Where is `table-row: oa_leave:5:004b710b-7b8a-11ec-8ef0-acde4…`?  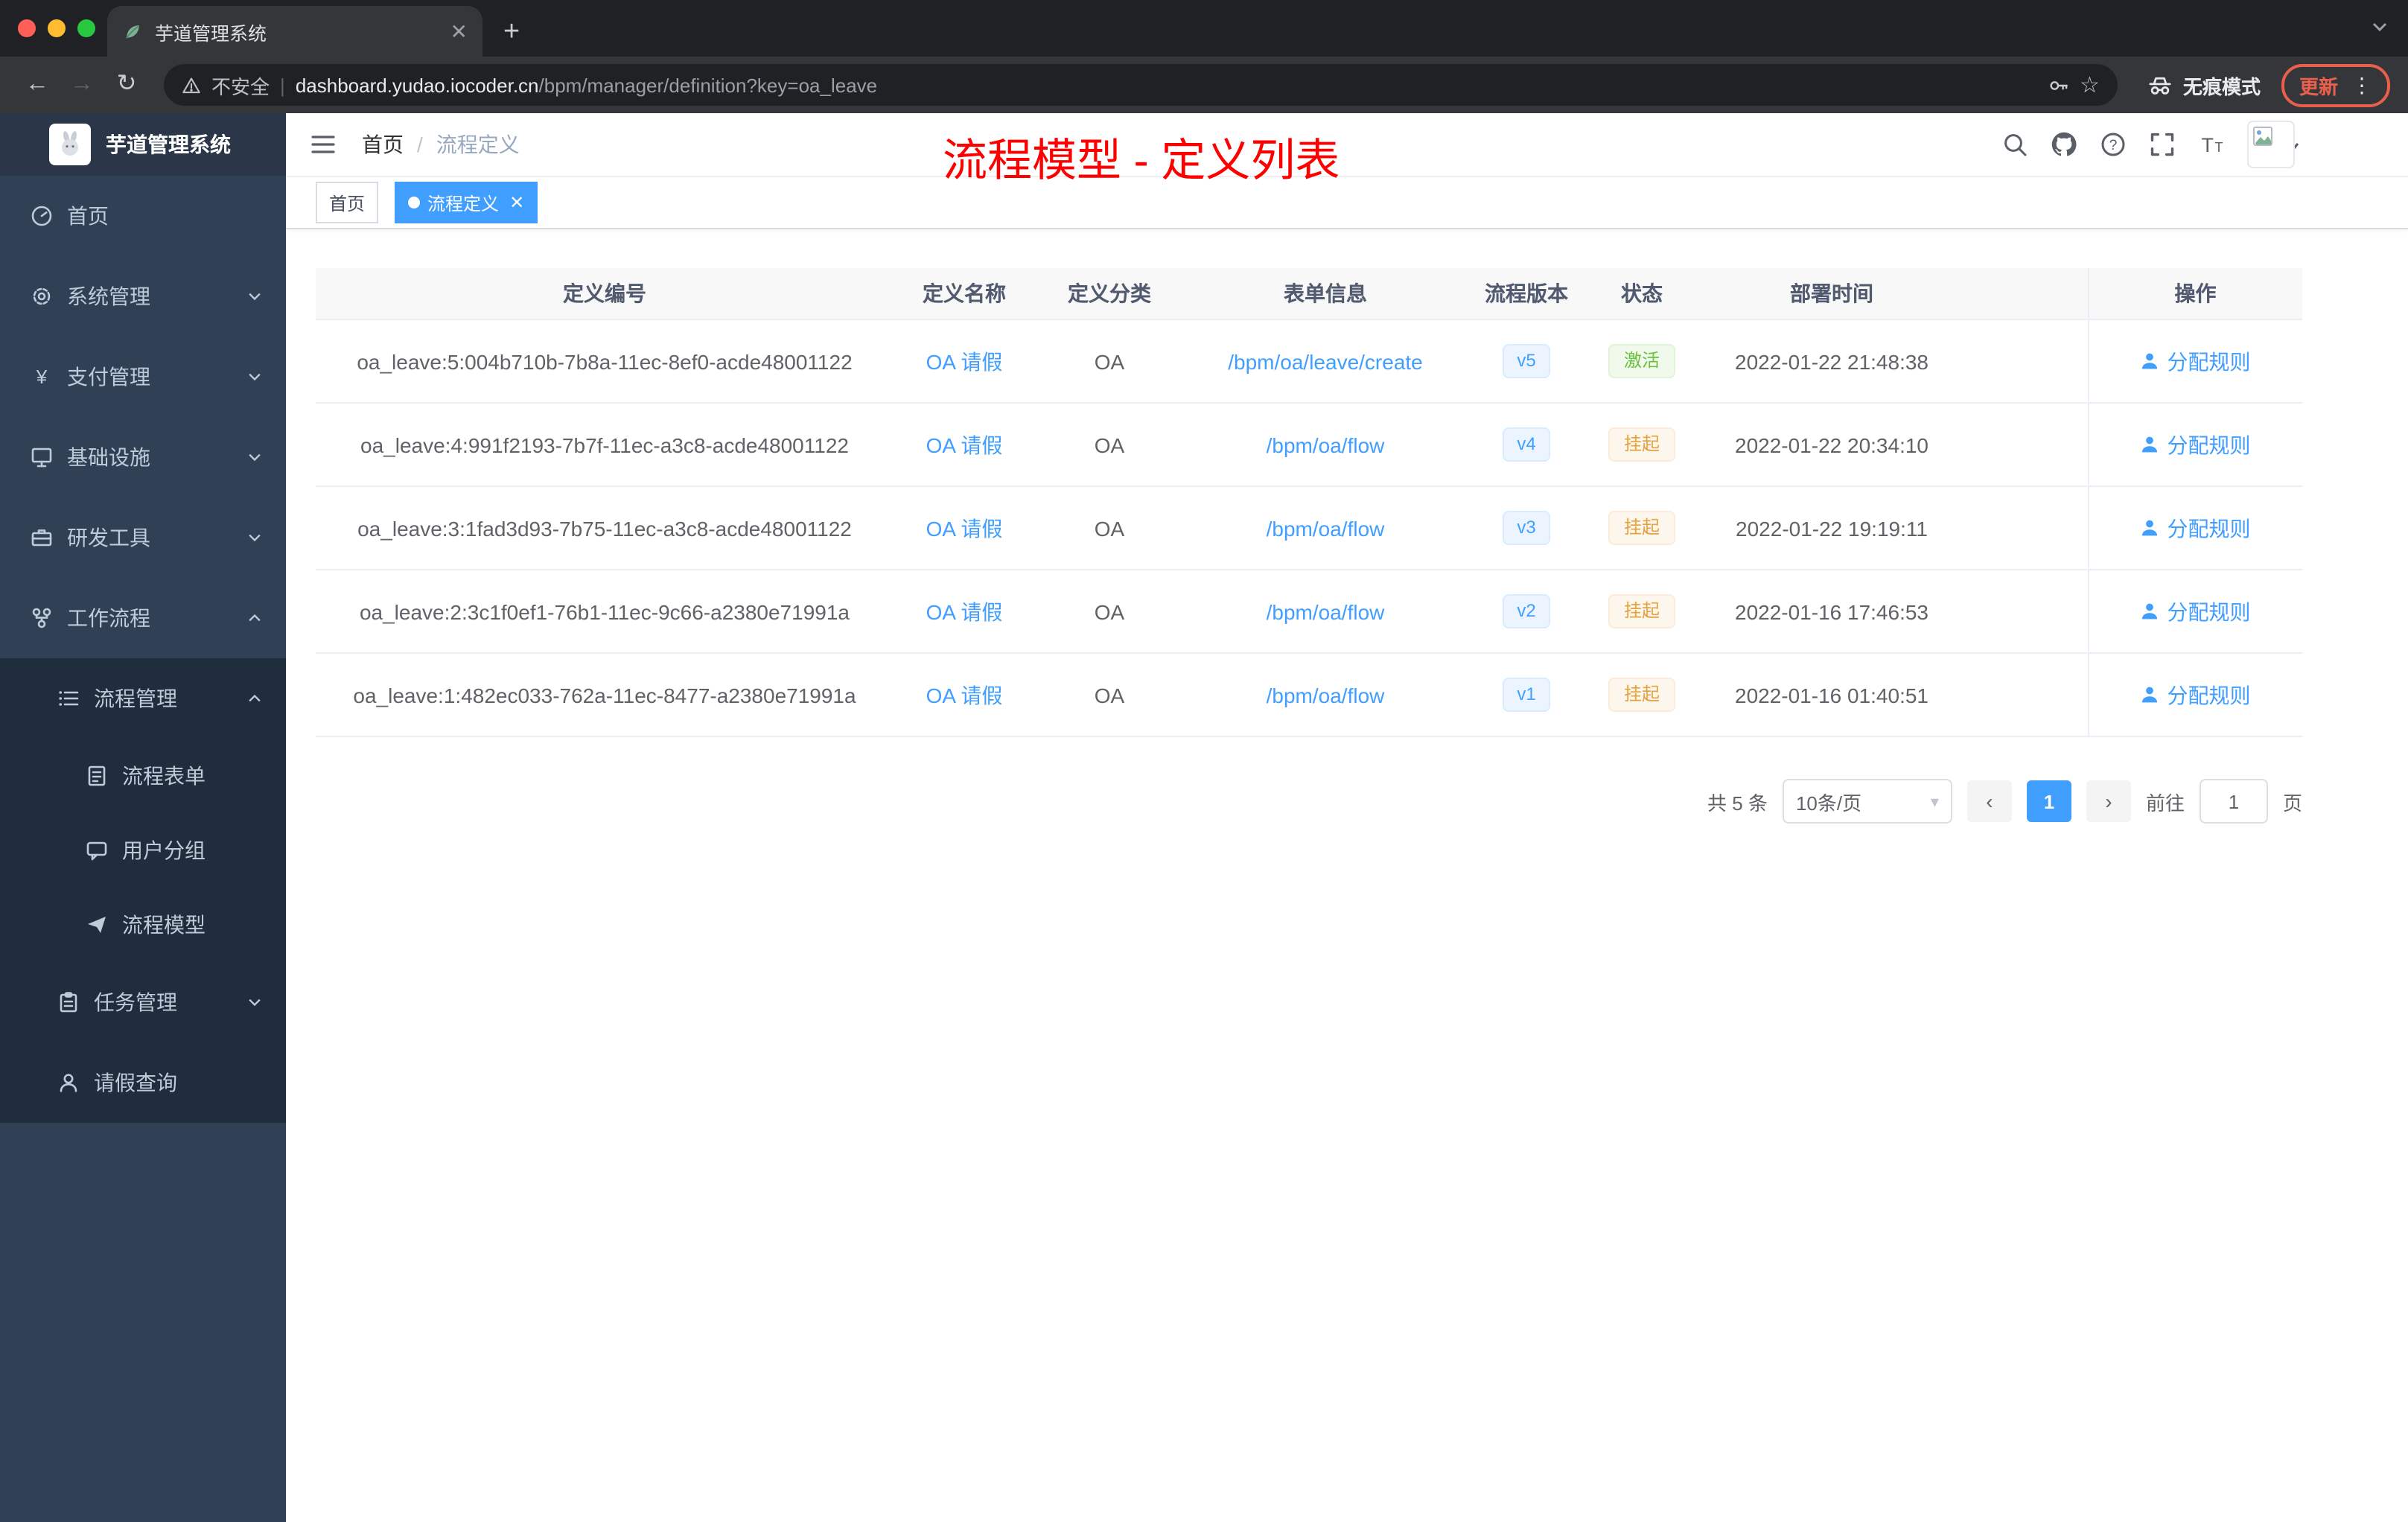
table-row: oa_leave:5:004b710b-7b8a-11ec-8ef0-acde4… is located at coordinates (1309, 361).